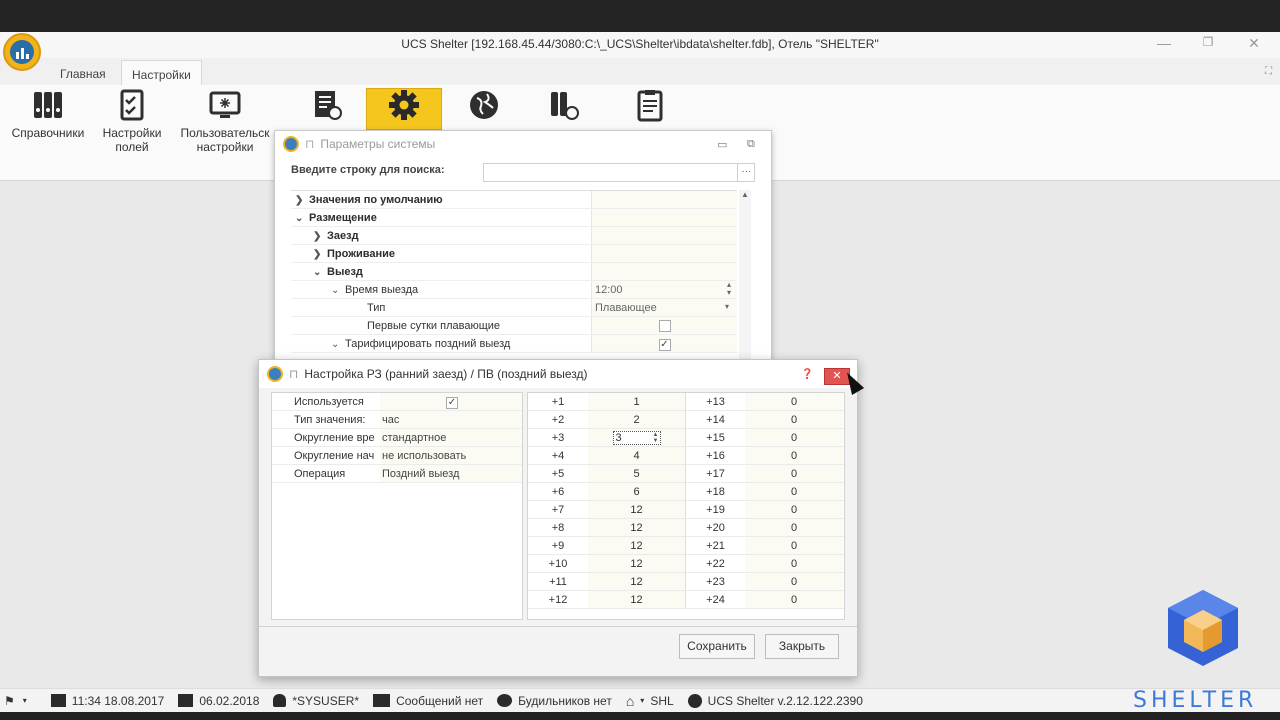 The height and width of the screenshot is (720, 1280). Describe the element at coordinates (83, 73) in the screenshot. I see `tab-main: Главная` at that location.